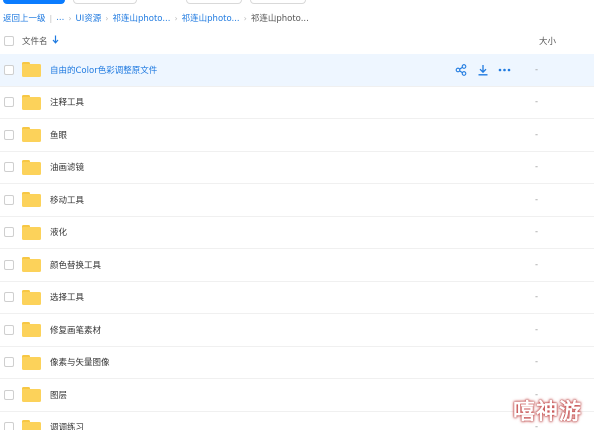  What do you see at coordinates (67, 102) in the screenshot?
I see `file-name: 注释工具` at bounding box center [67, 102].